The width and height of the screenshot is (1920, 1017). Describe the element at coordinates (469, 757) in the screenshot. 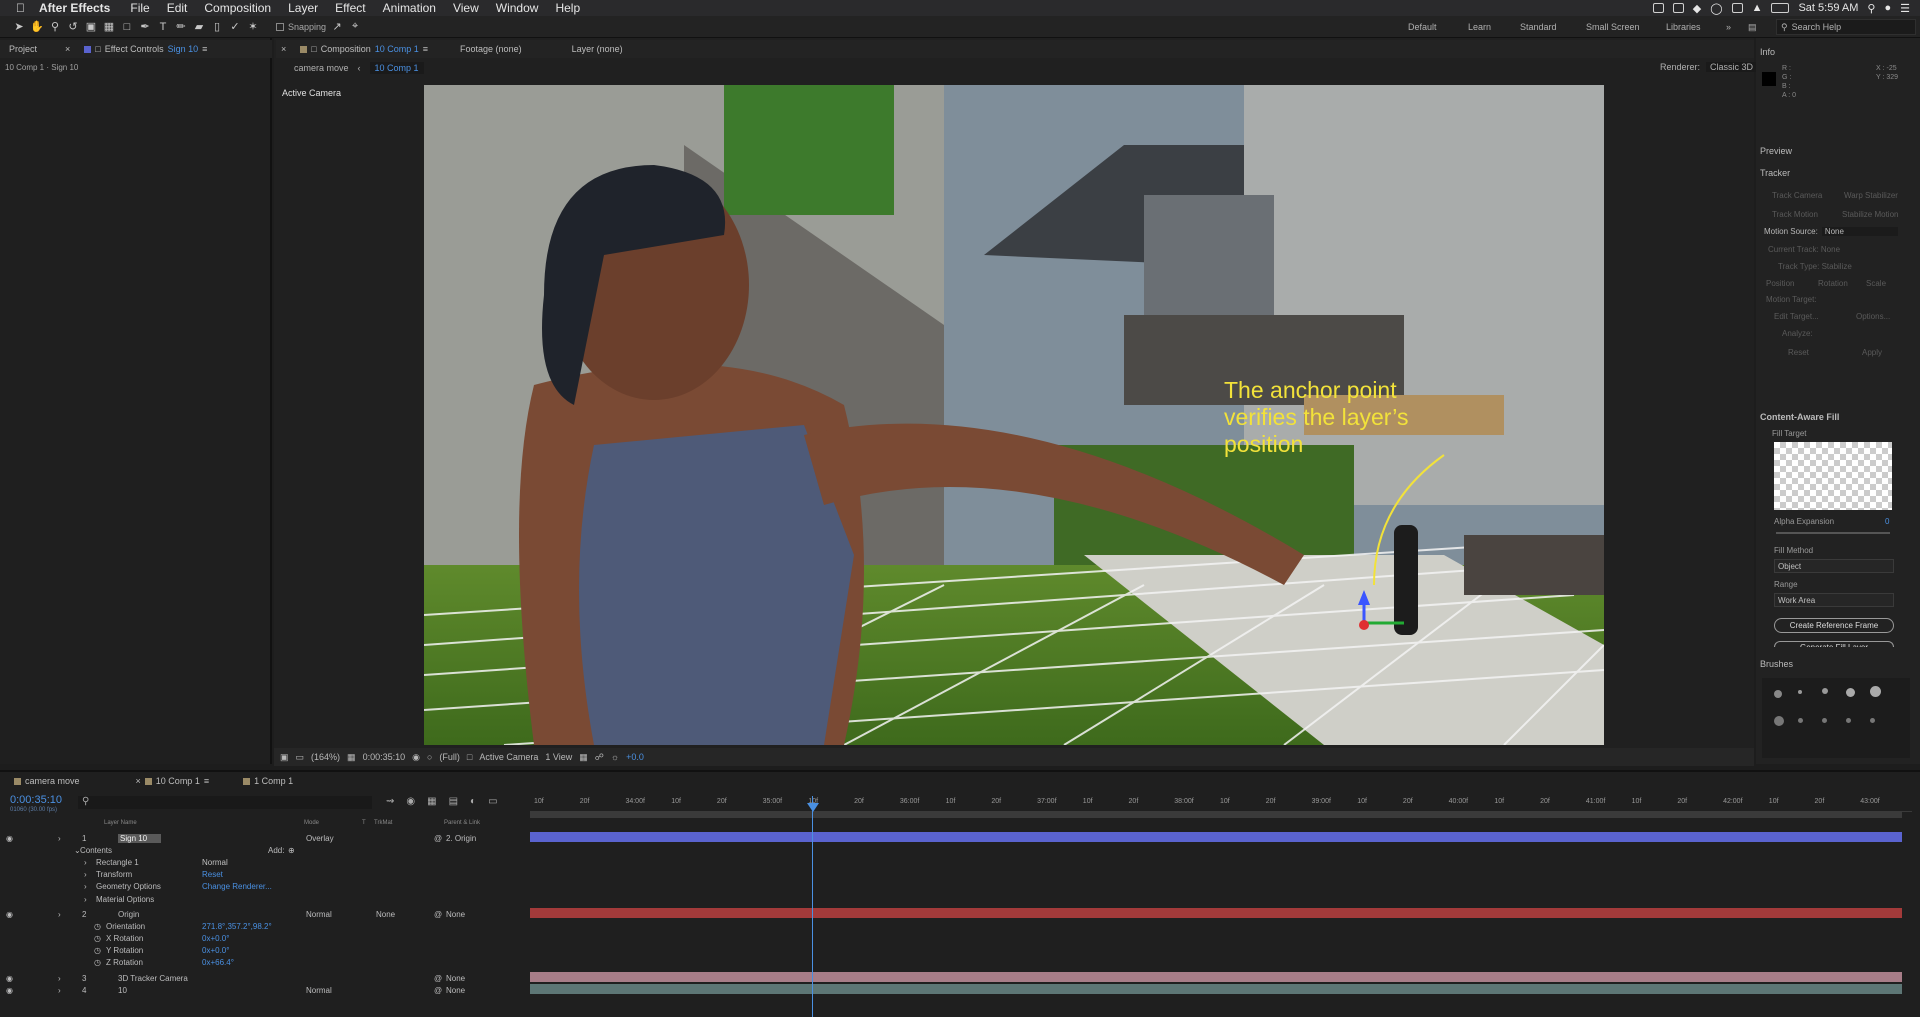

I see `region-of-interest-icon: □` at that location.